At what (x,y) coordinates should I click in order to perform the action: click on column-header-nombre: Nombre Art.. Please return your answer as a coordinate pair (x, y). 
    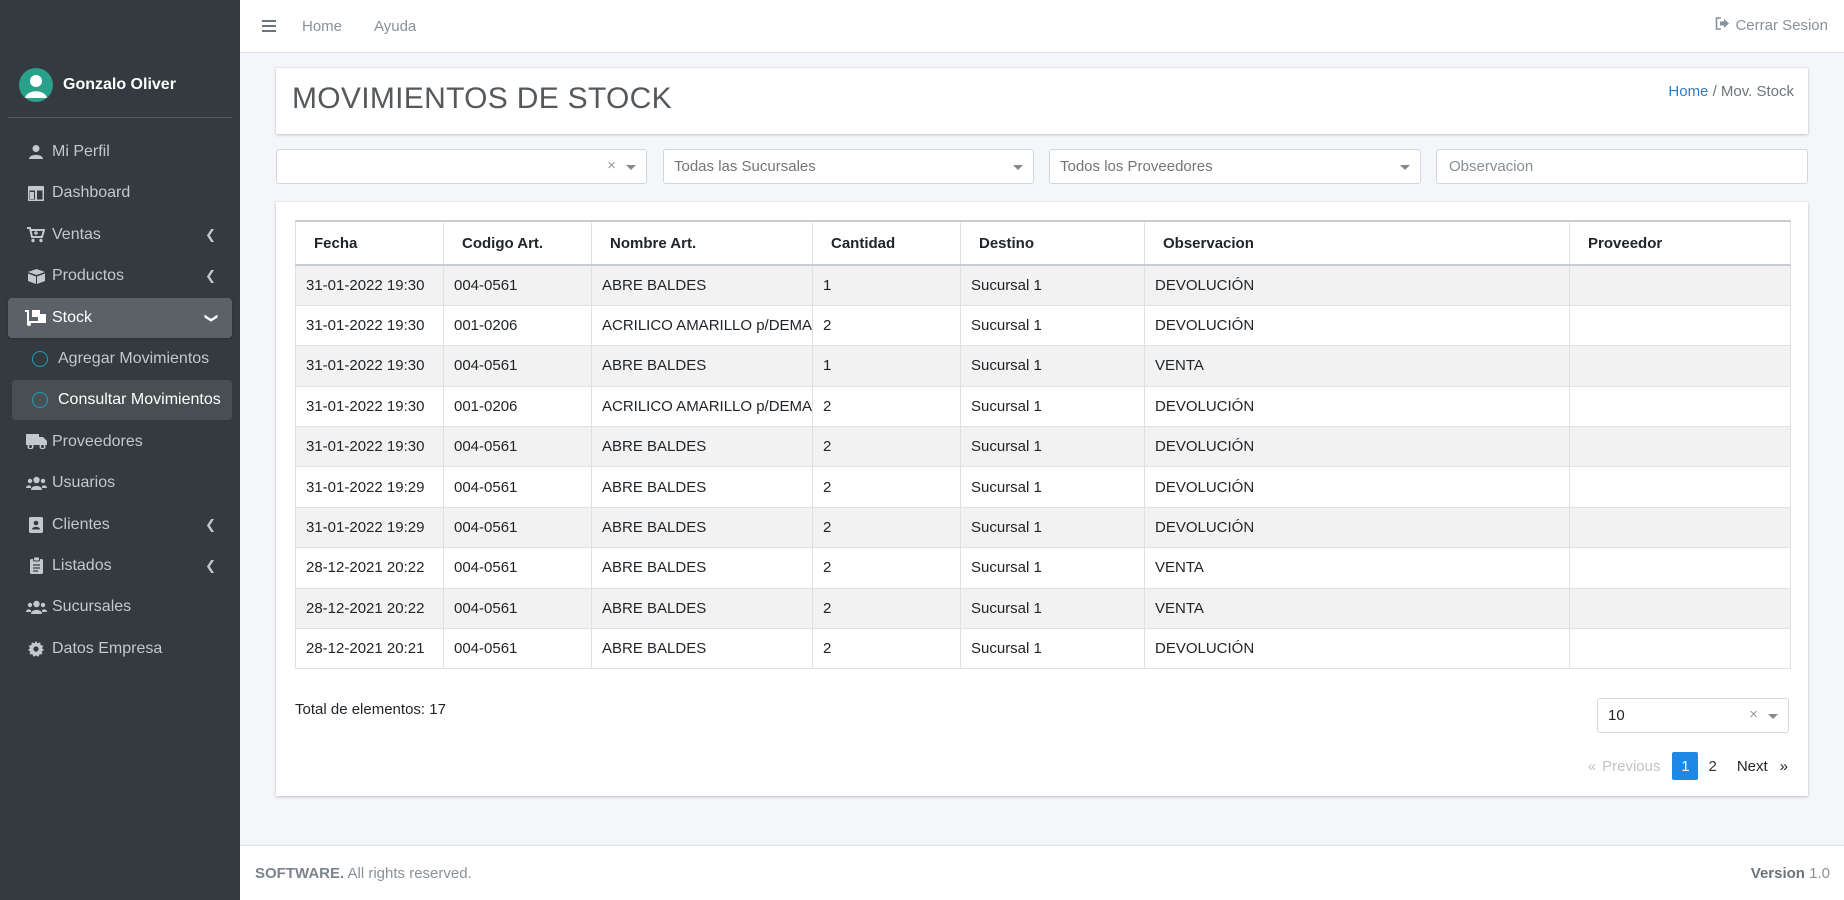
    Looking at the image, I should click on (702, 243).